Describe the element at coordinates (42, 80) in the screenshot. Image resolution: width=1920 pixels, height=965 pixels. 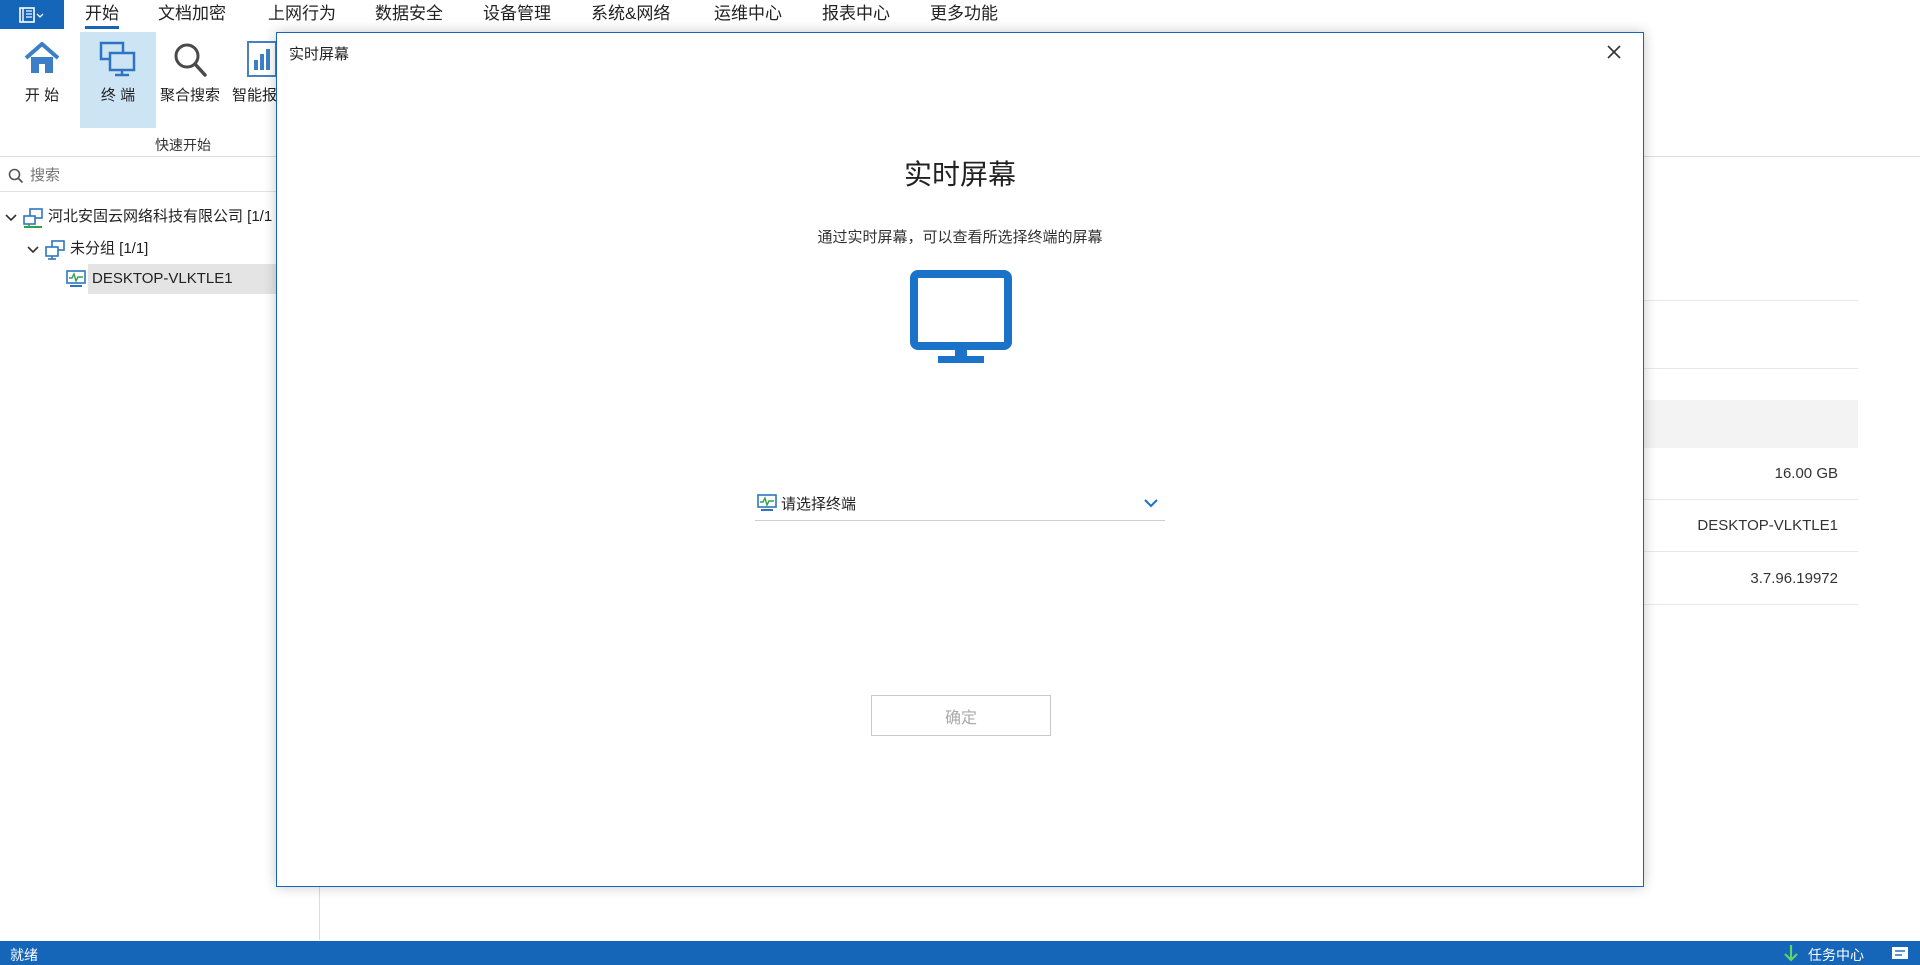
I see `ribbon-start-button: 开 始` at that location.